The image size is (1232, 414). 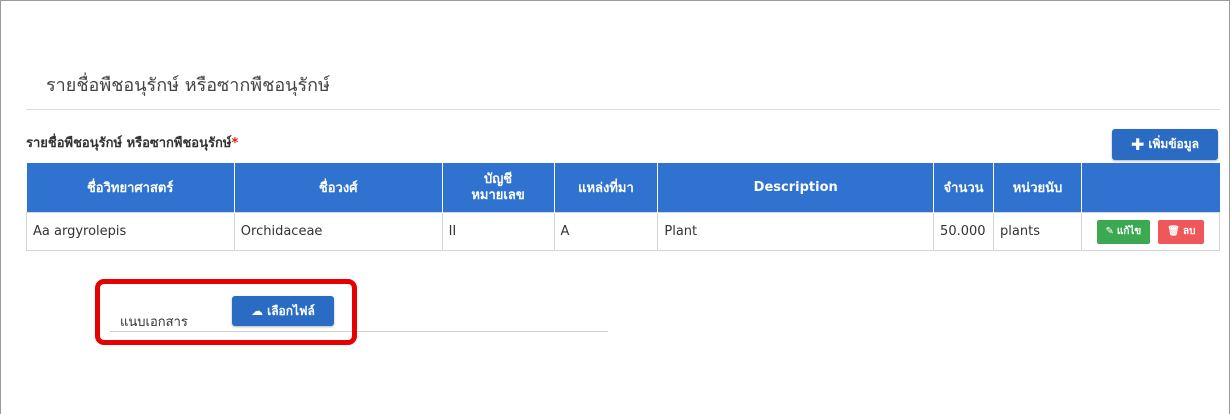 I want to click on edit-button: ✎ แก้ไข, so click(x=1123, y=231).